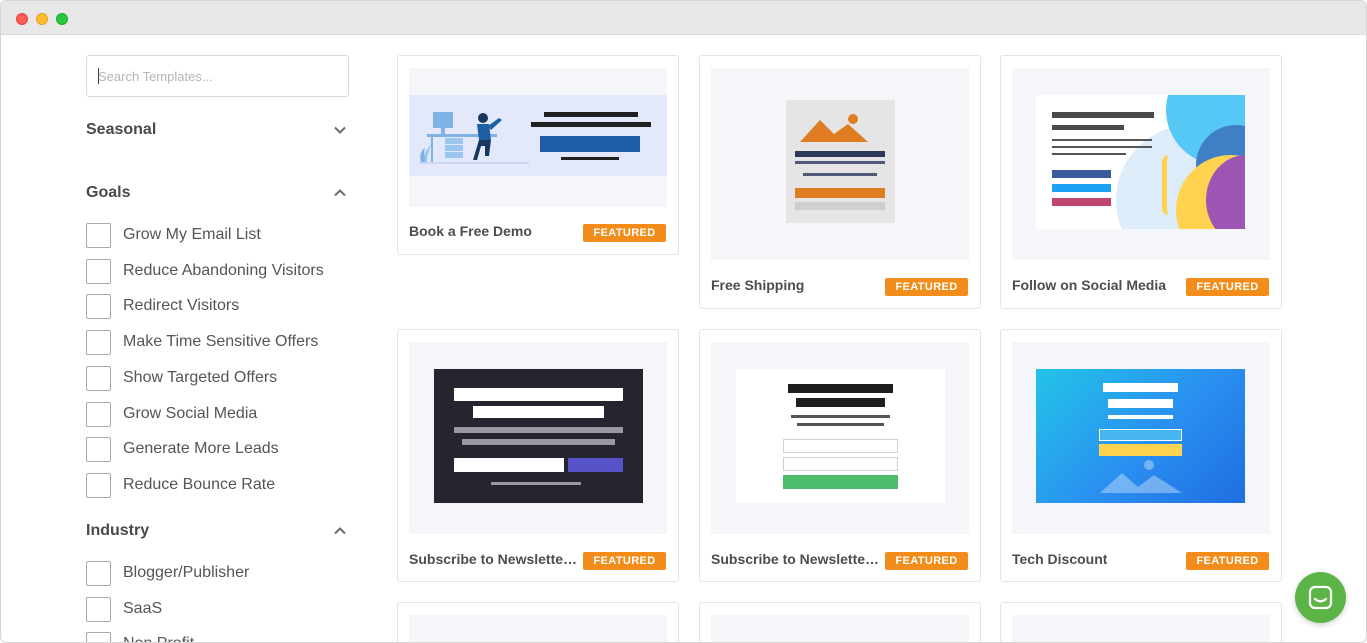 Image resolution: width=1367 pixels, height=643 pixels. Describe the element at coordinates (683, 18) in the screenshot. I see `window-titlebar` at that location.